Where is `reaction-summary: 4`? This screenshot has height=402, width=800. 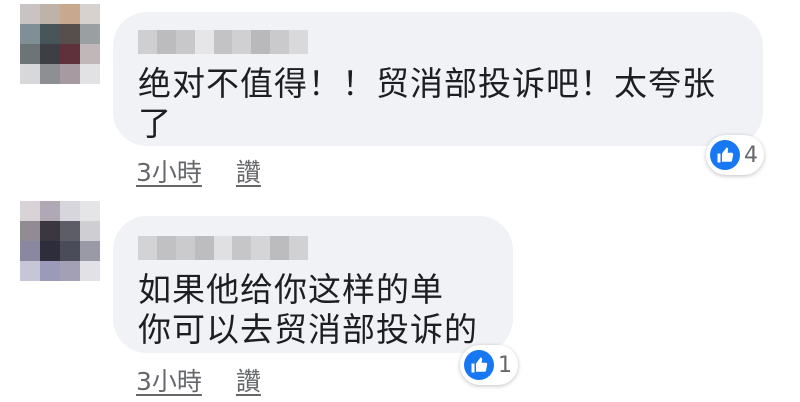 reaction-summary: 4 is located at coordinates (735, 155).